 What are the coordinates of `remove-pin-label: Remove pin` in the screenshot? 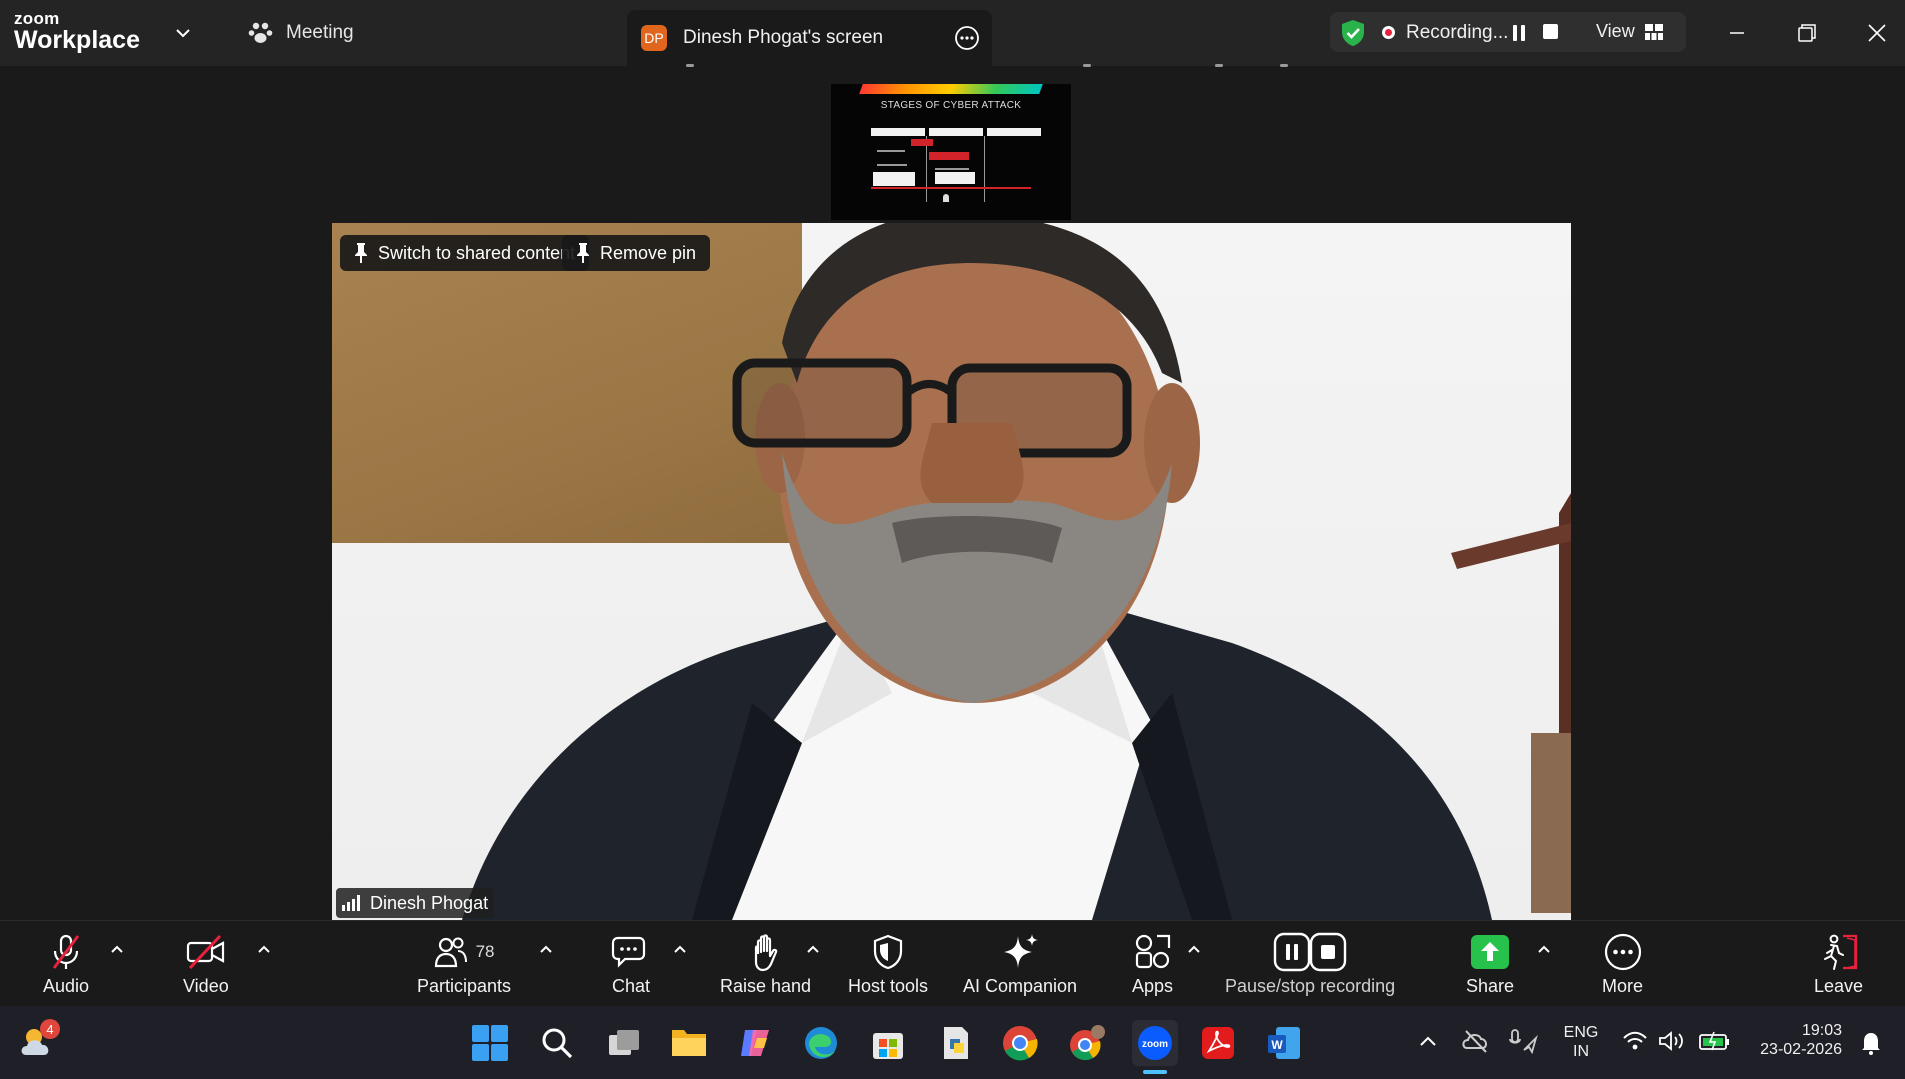 It's located at (648, 252).